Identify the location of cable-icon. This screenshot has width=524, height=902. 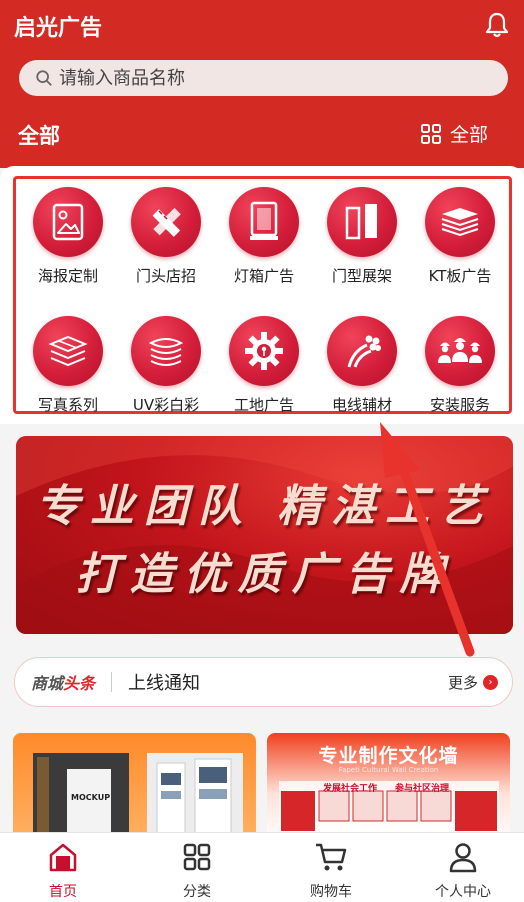
(364, 351).